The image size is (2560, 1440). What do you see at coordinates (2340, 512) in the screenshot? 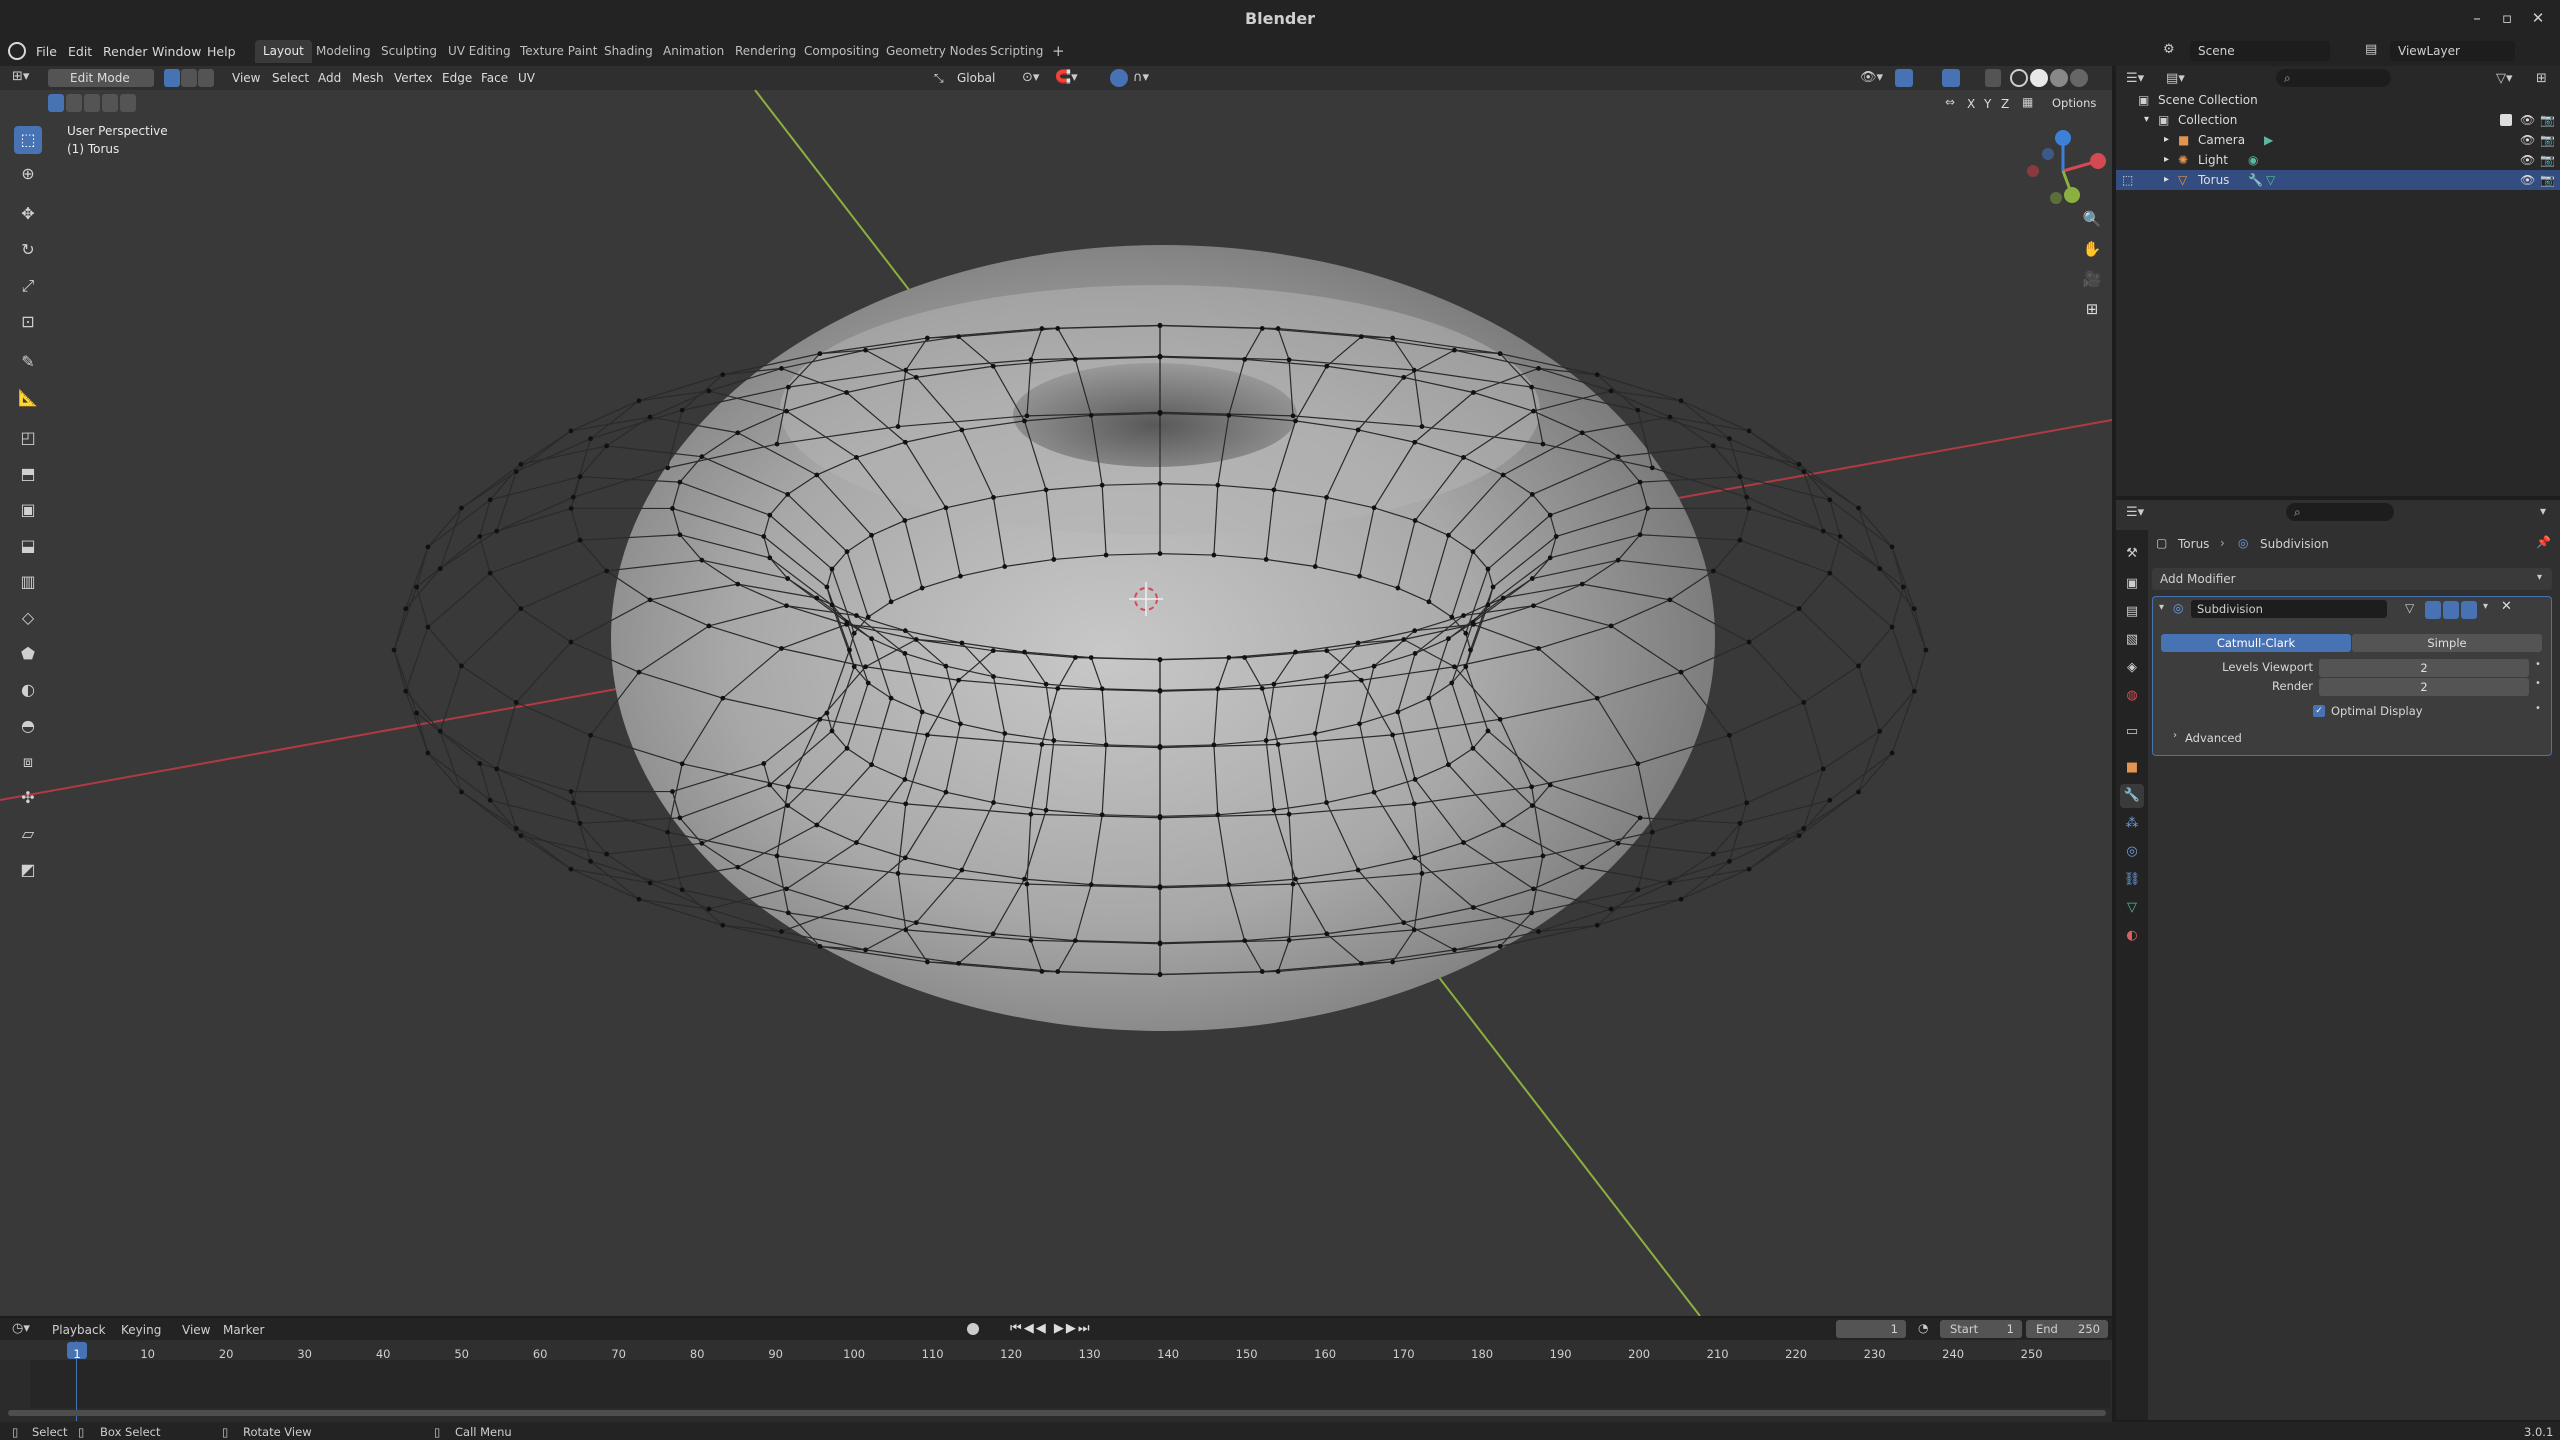
I see `properties-search-input: ⌕` at bounding box center [2340, 512].